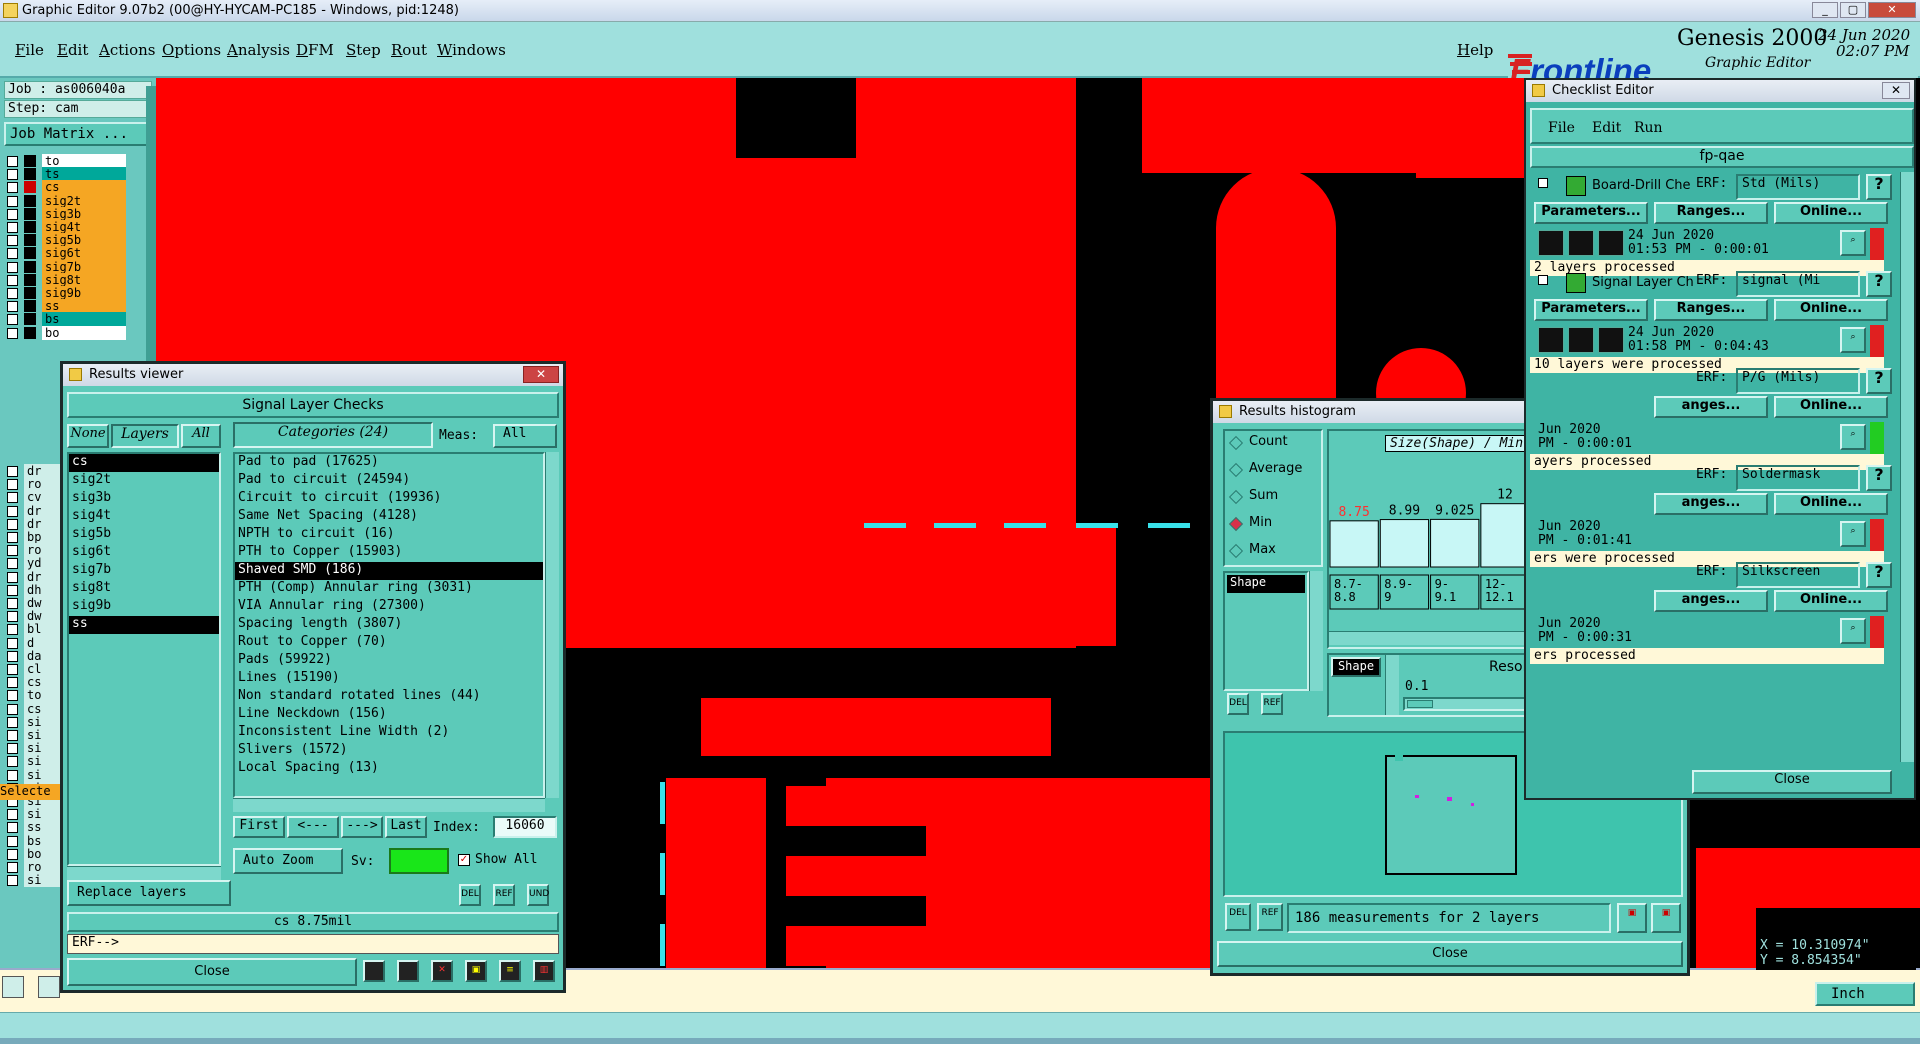 The image size is (1920, 1044). What do you see at coordinates (1792, 782) in the screenshot?
I see `checklist-close-button: Close` at bounding box center [1792, 782].